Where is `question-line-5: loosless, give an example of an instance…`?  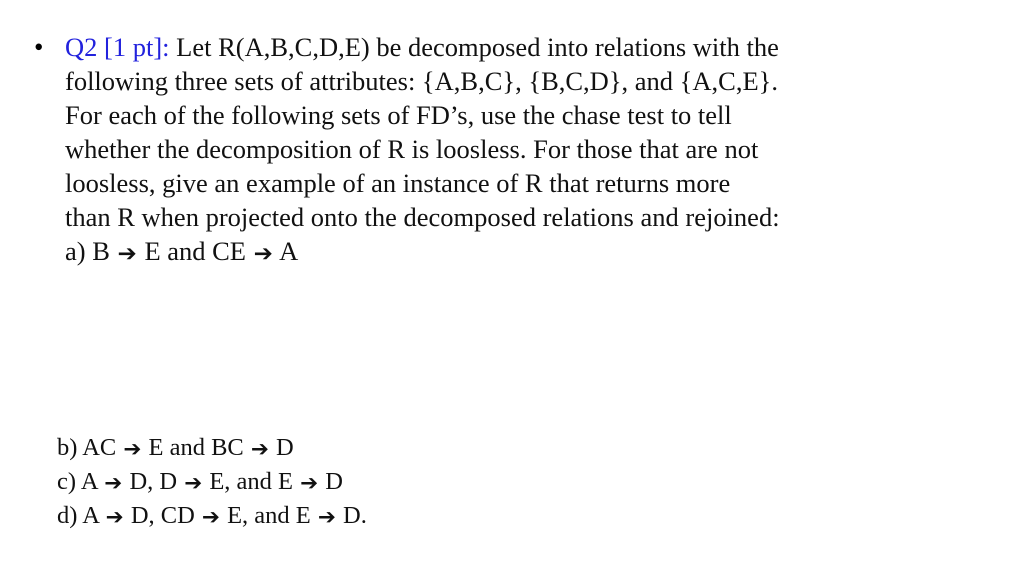
question-line-5: loosless, give an example of an instance… is located at coordinates (398, 183).